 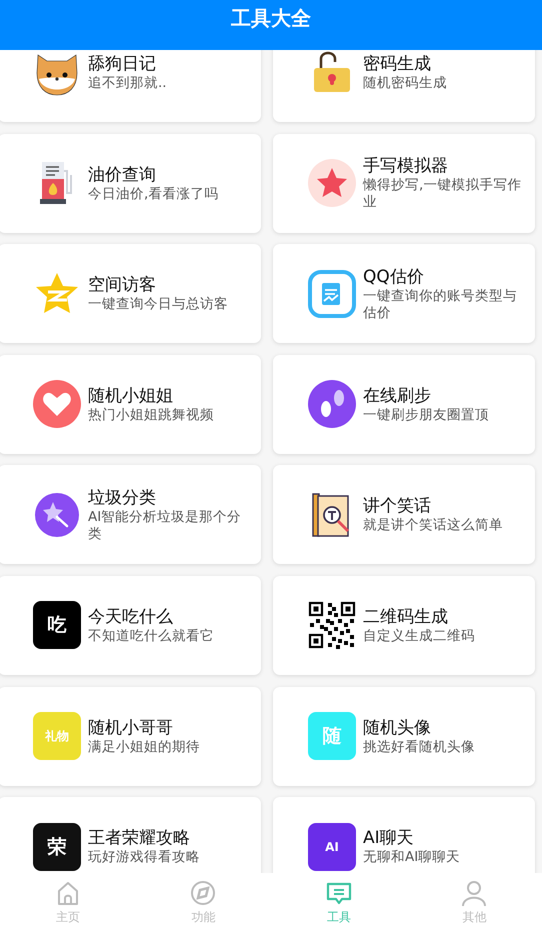 What do you see at coordinates (57, 625) in the screenshot?
I see `app-icon: 吃` at bounding box center [57, 625].